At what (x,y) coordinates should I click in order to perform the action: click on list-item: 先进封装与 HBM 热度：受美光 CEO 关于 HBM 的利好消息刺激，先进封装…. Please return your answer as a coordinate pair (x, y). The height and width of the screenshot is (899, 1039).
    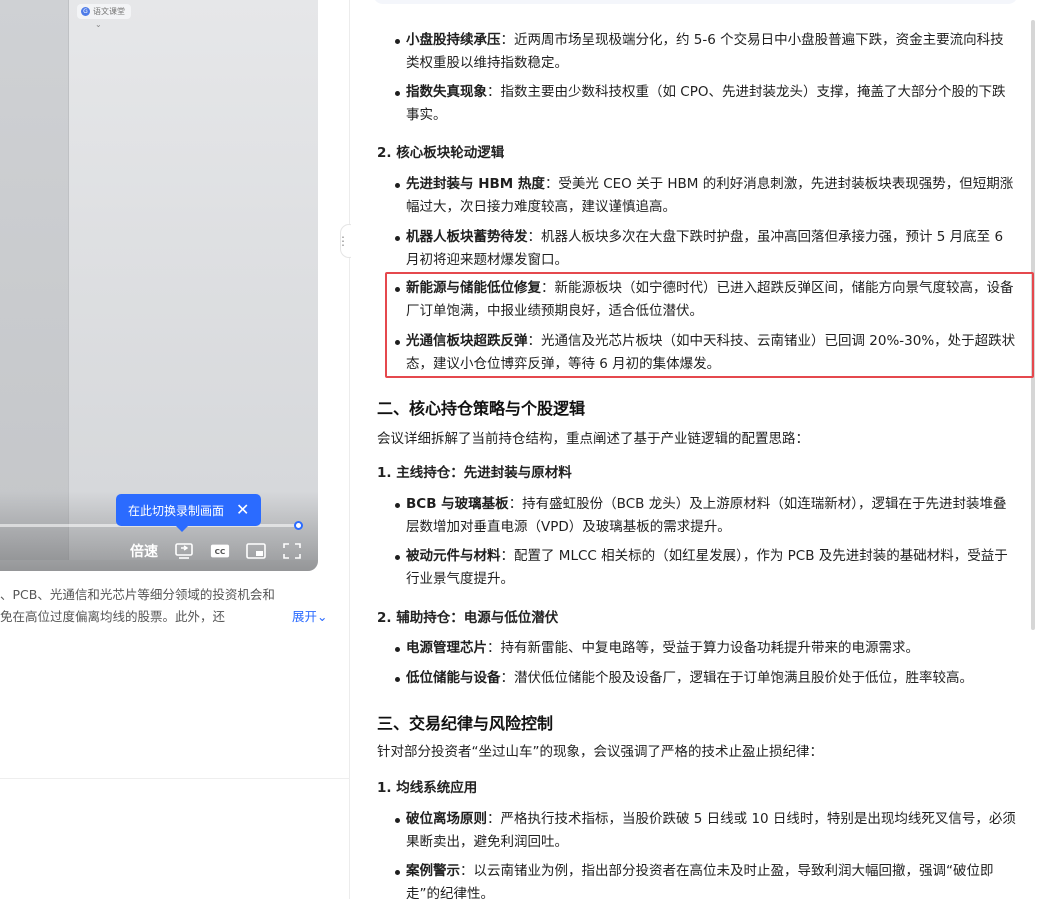
    Looking at the image, I should click on (697, 196).